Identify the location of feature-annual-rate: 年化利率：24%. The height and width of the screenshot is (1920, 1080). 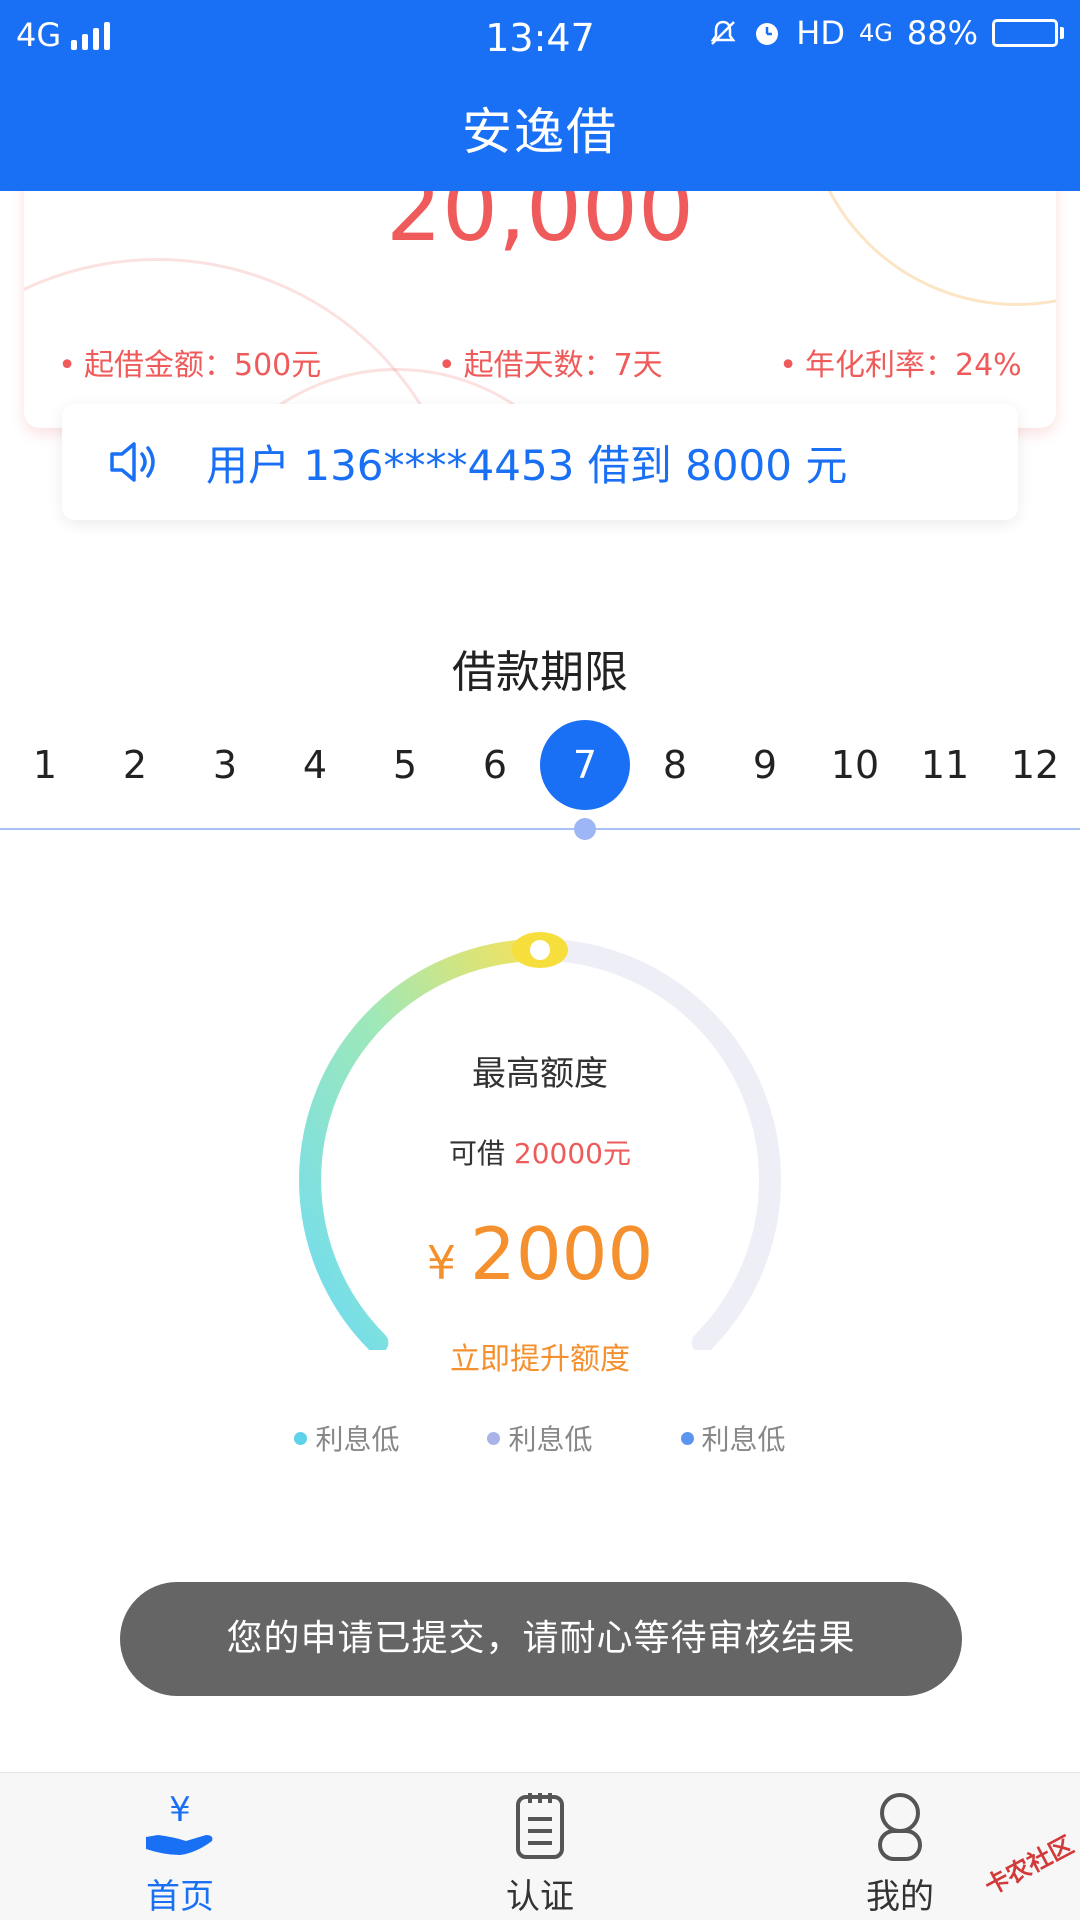
(900, 362).